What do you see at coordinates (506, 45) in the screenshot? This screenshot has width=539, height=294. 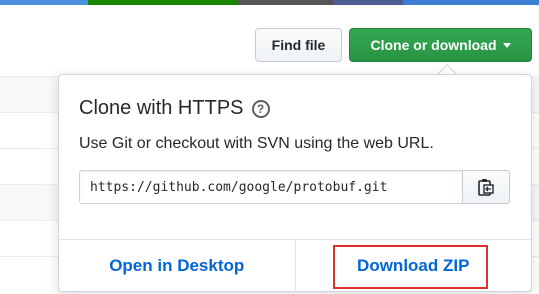 I see `caret-down-icon` at bounding box center [506, 45].